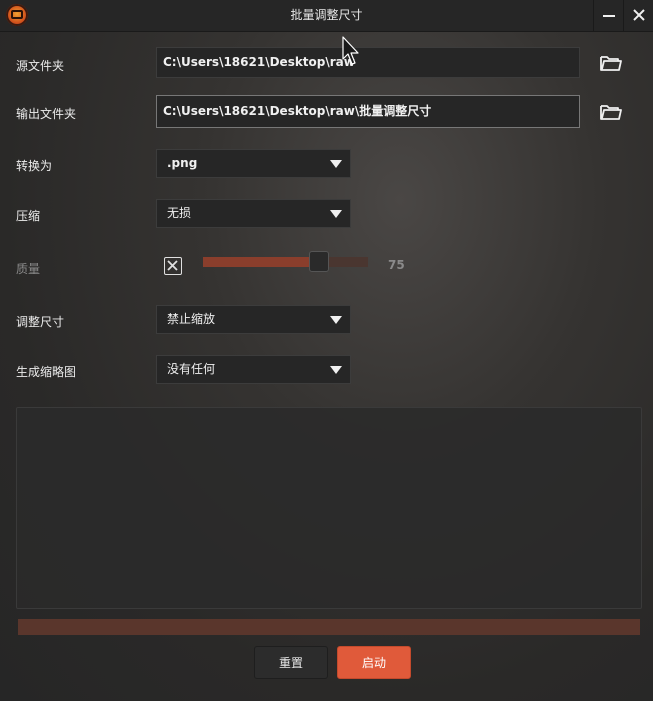 Image resolution: width=653 pixels, height=701 pixels. What do you see at coordinates (40, 322) in the screenshot?
I see `resize-label: 调整尺寸` at bounding box center [40, 322].